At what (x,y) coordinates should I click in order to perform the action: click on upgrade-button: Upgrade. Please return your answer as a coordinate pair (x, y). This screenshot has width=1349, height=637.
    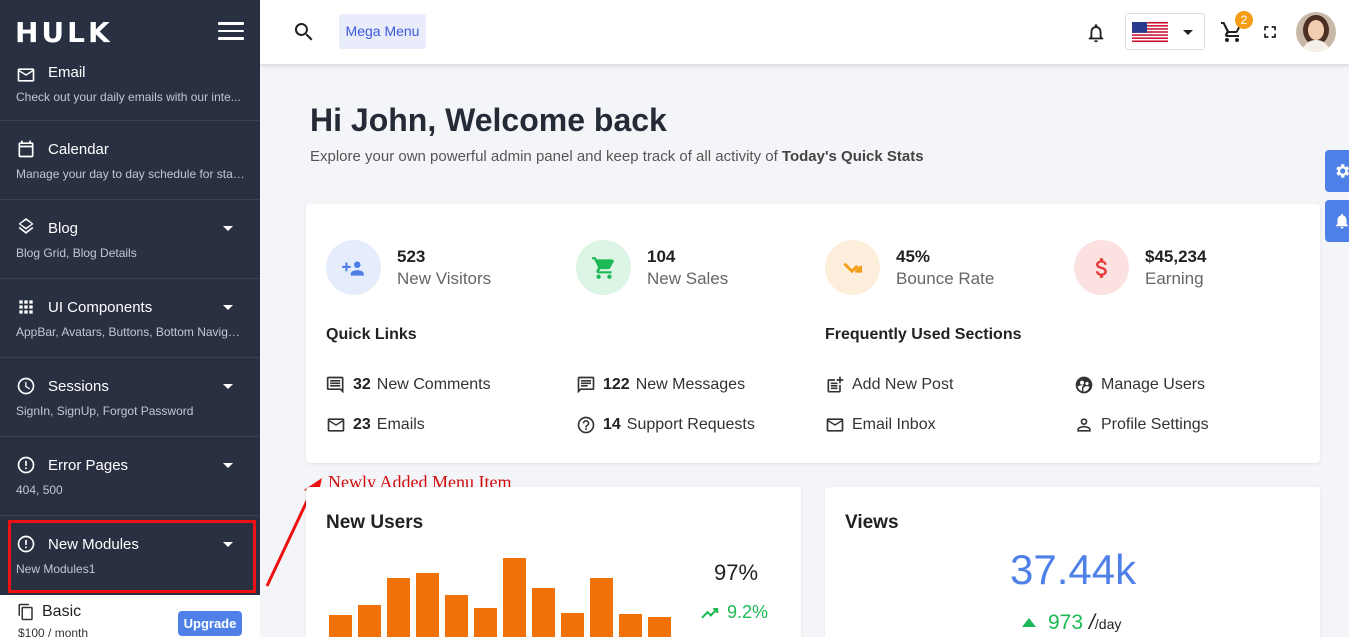
    Looking at the image, I should click on (210, 623).